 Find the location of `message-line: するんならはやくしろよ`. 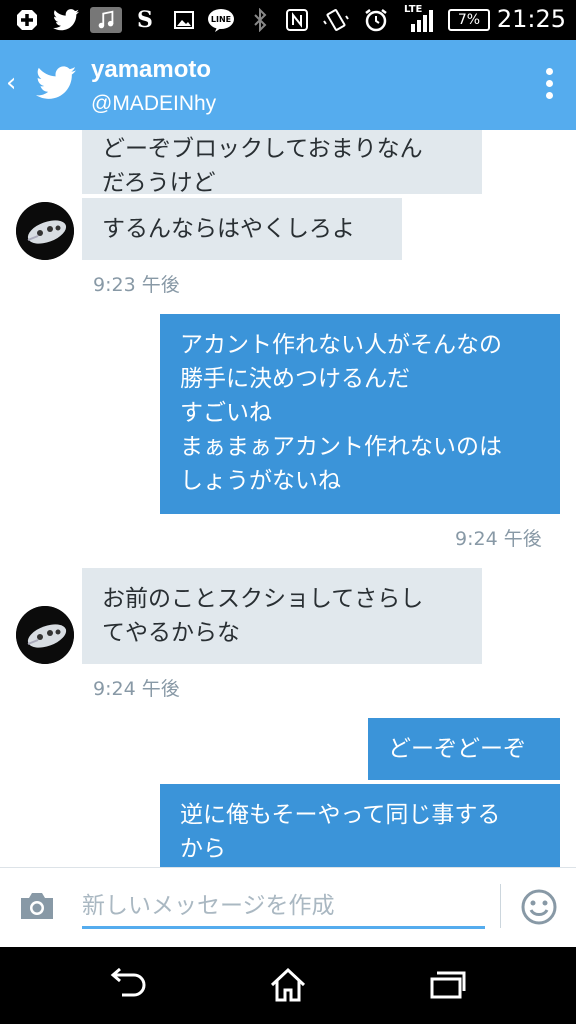

message-line: するんならはやくしろよ is located at coordinates (228, 229).